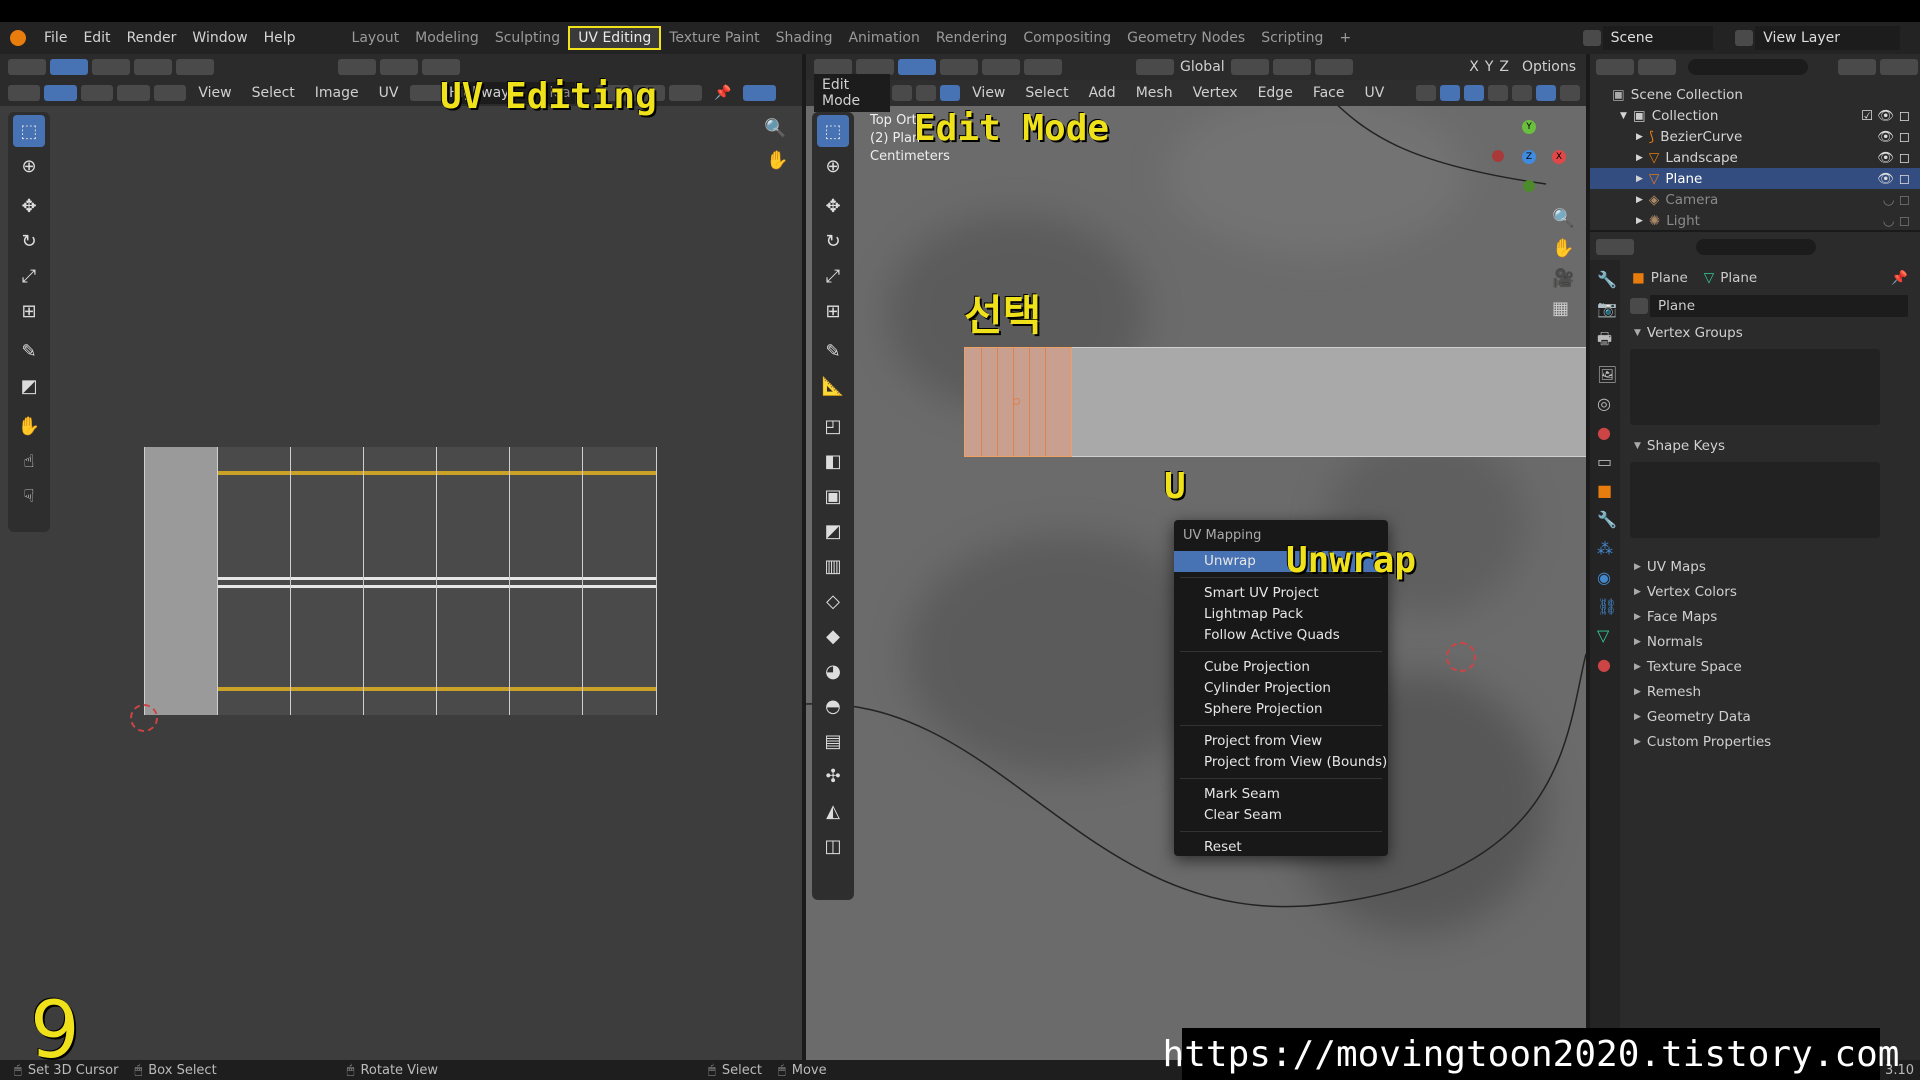 This screenshot has height=1080, width=1920. What do you see at coordinates (1281, 667) in the screenshot?
I see `menu-item-cube-projection: Cube Projection` at bounding box center [1281, 667].